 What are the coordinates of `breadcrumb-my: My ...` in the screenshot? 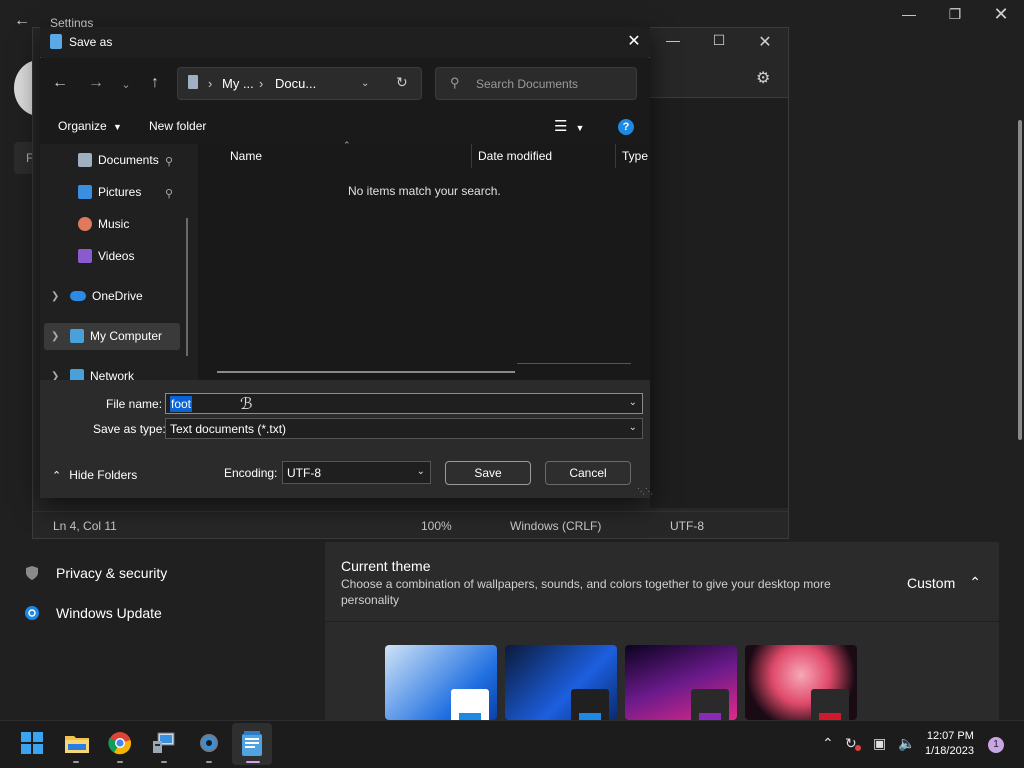 It's located at (238, 83).